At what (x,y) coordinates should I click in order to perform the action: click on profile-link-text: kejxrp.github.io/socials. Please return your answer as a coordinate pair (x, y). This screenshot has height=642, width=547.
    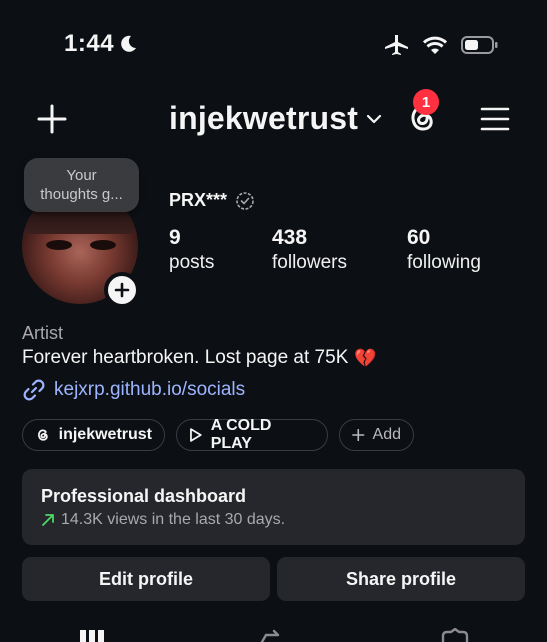
    Looking at the image, I should click on (150, 389).